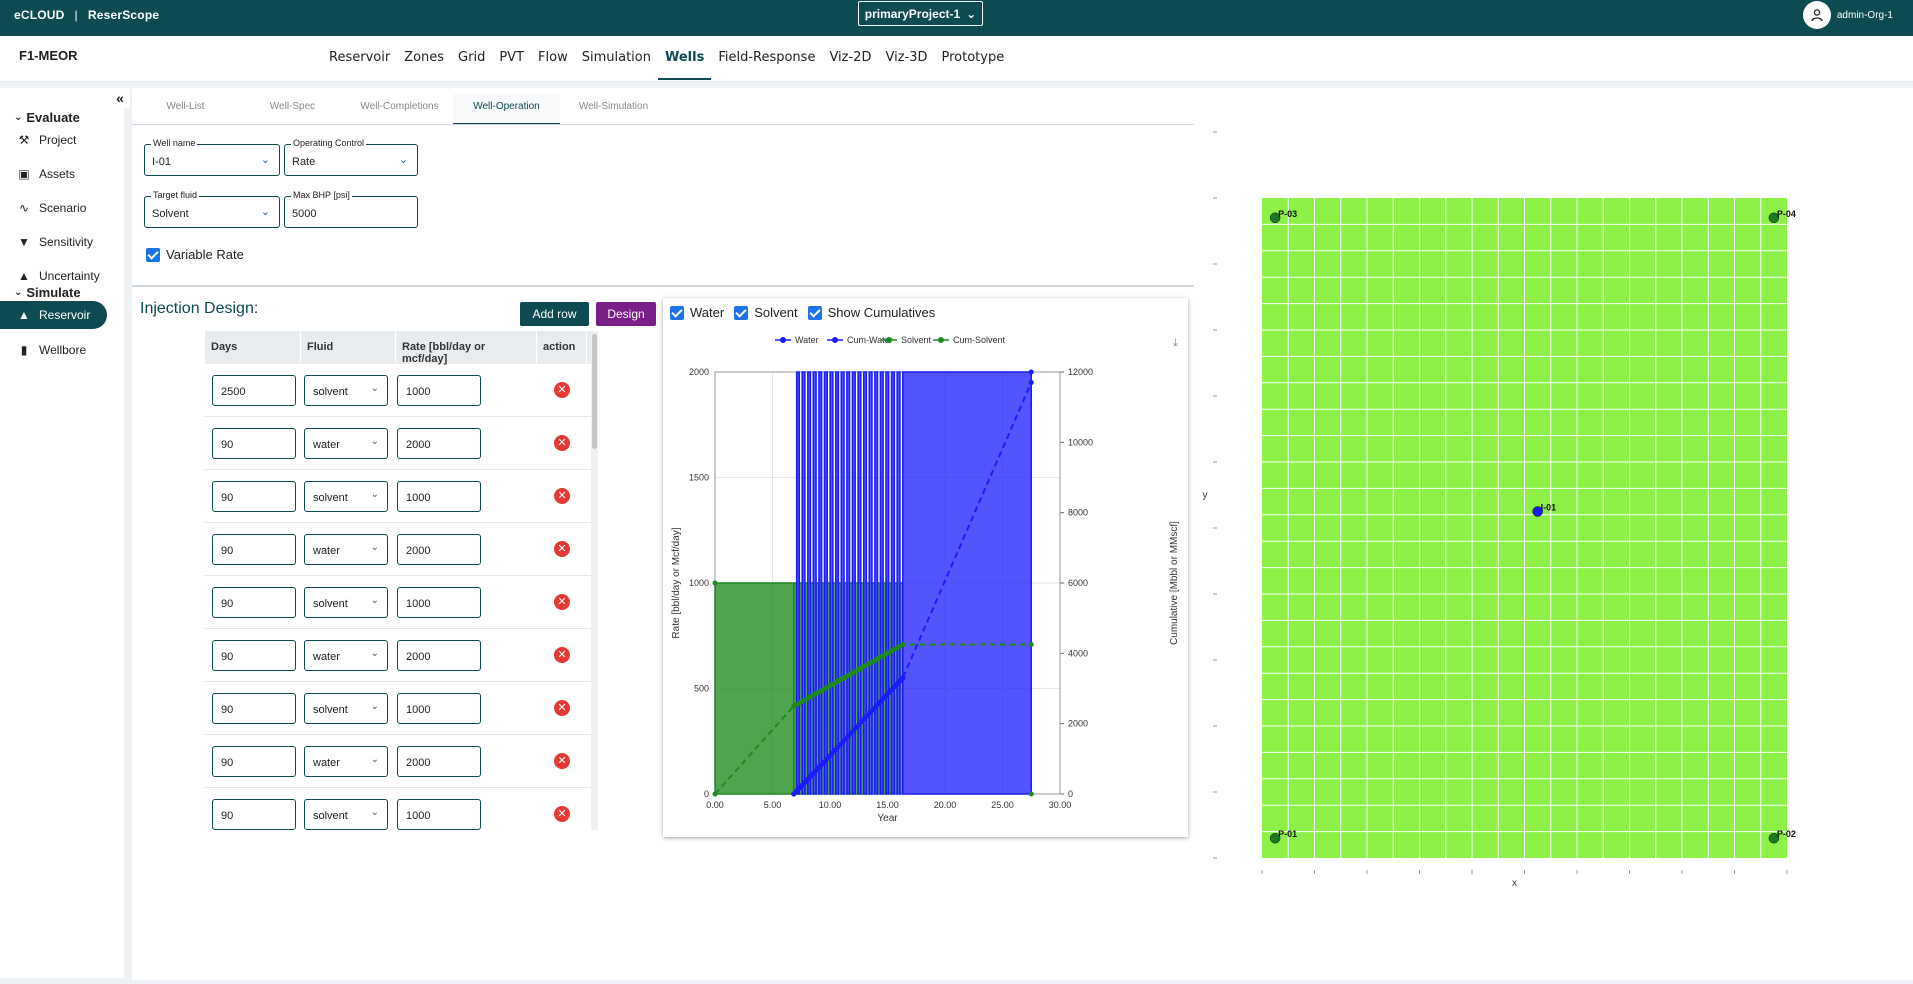 Image resolution: width=1913 pixels, height=984 pixels. What do you see at coordinates (979, 340) in the screenshot?
I see `legend-label: Cum-Solvent` at bounding box center [979, 340].